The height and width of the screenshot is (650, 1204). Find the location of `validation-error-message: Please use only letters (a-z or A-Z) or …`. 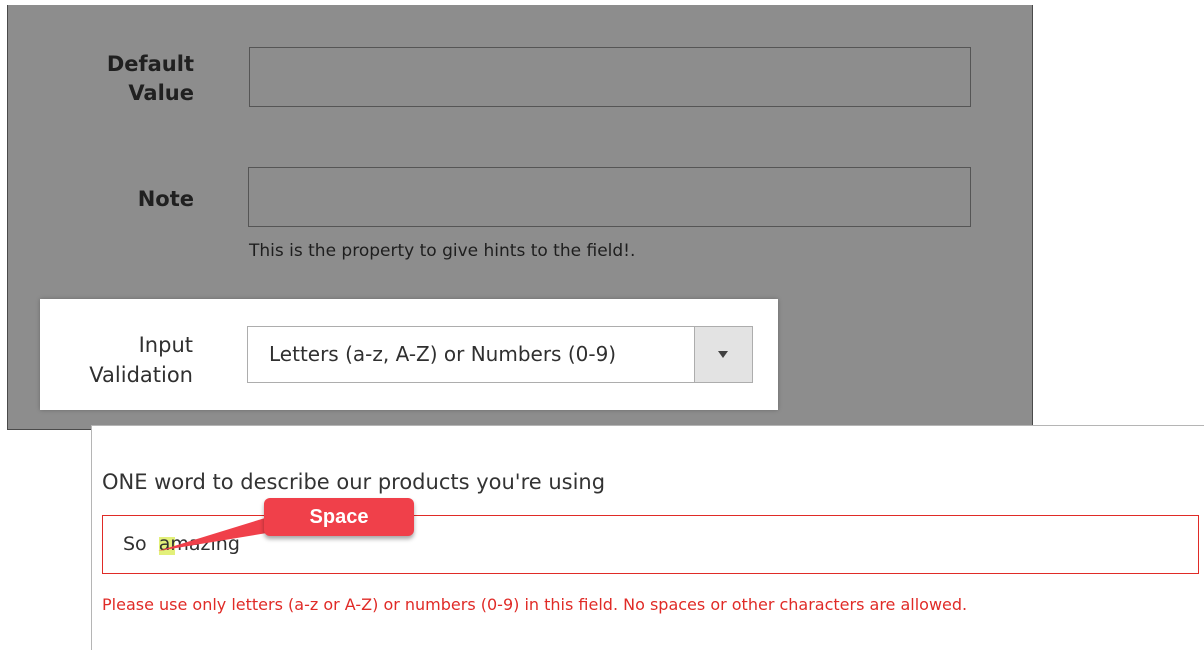

validation-error-message: Please use only letters (a-z or A-Z) or … is located at coordinates (535, 604).